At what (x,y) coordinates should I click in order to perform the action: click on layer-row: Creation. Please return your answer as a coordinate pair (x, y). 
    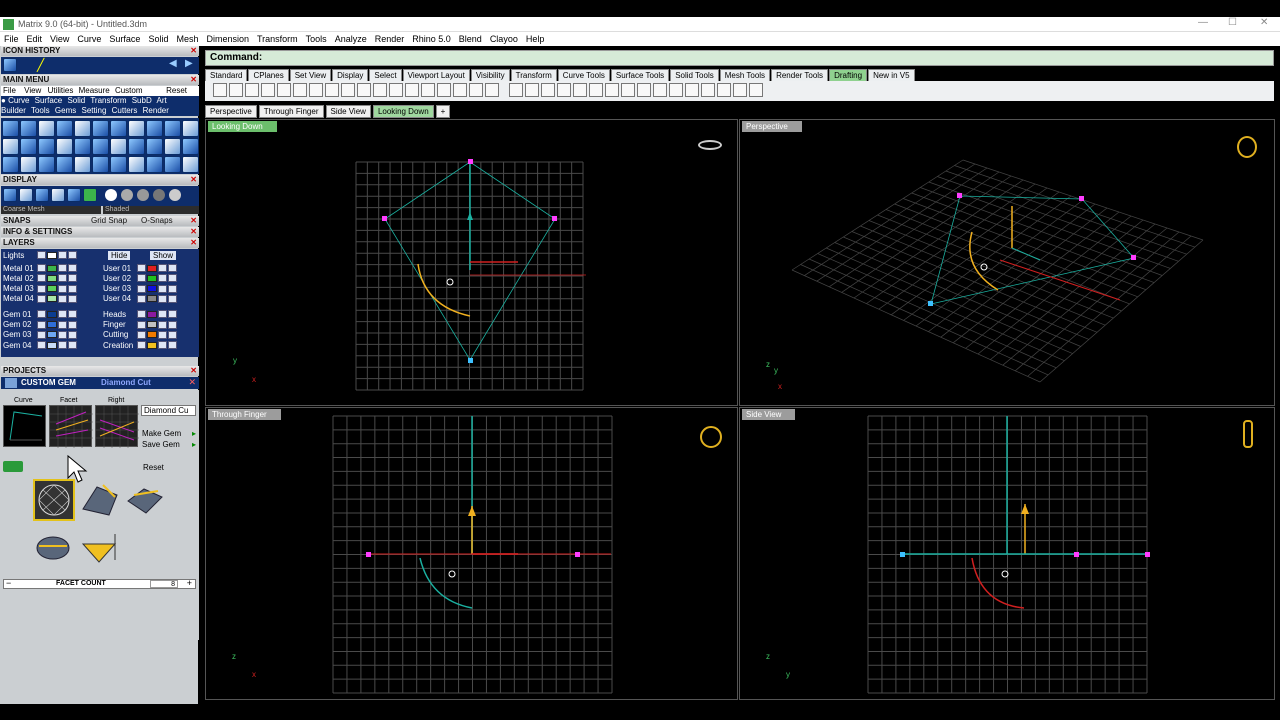
    Looking at the image, I should click on (139, 345).